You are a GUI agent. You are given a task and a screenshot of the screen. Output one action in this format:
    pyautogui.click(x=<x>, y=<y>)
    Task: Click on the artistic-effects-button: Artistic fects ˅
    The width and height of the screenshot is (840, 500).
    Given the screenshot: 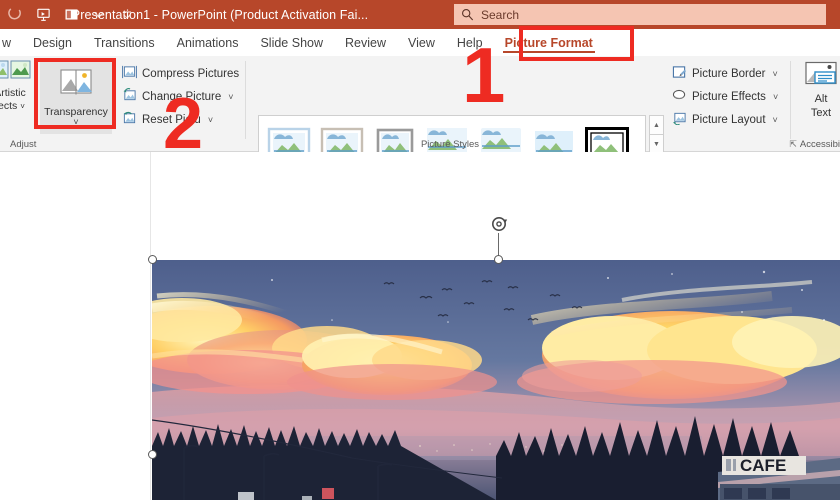 What is the action you would take?
    pyautogui.click(x=19, y=86)
    